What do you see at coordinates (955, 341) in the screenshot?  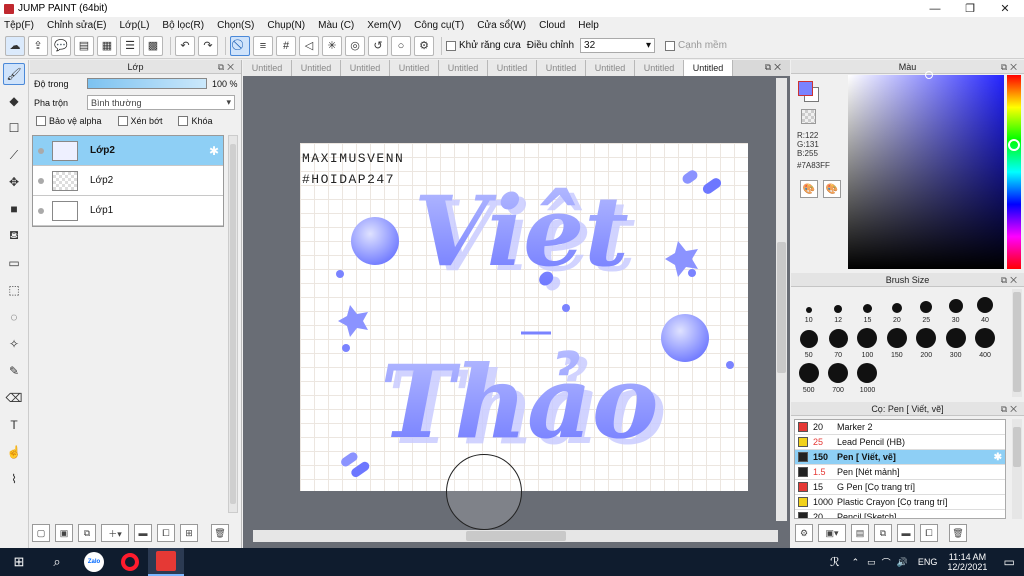 I see `brush-size-option: 300` at bounding box center [955, 341].